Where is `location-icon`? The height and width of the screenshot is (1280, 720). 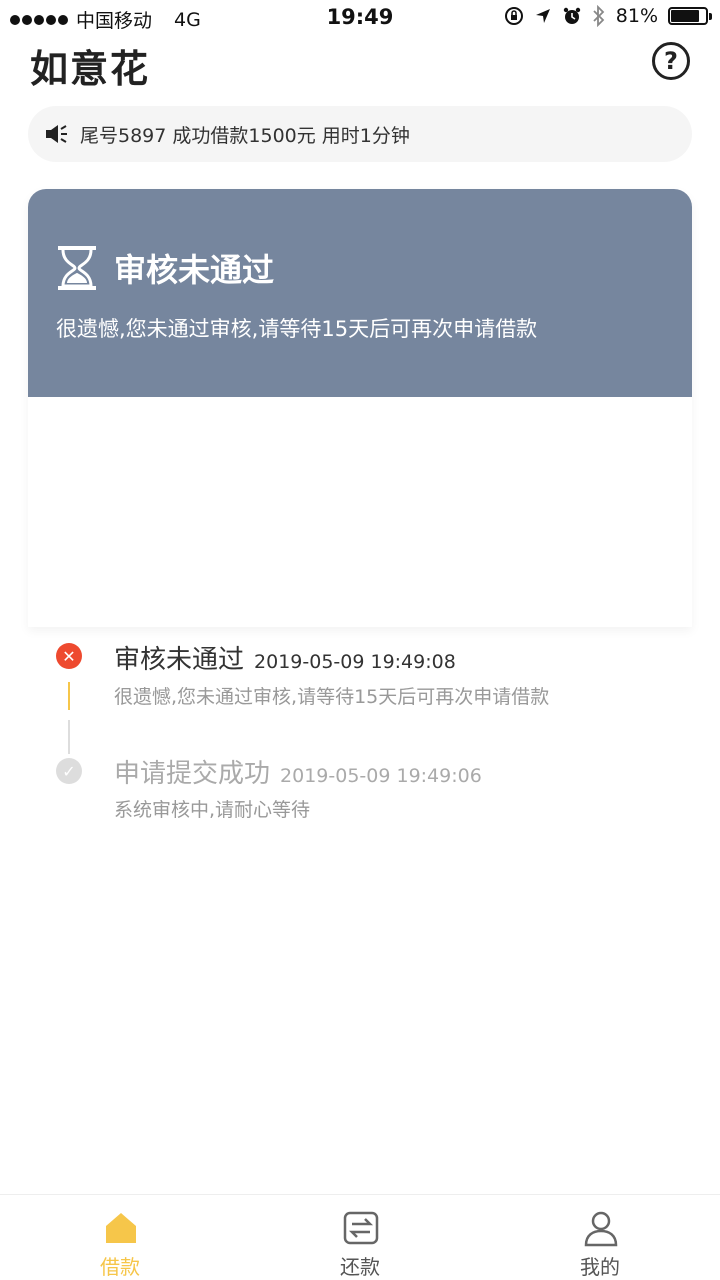
location-icon is located at coordinates (542, 16).